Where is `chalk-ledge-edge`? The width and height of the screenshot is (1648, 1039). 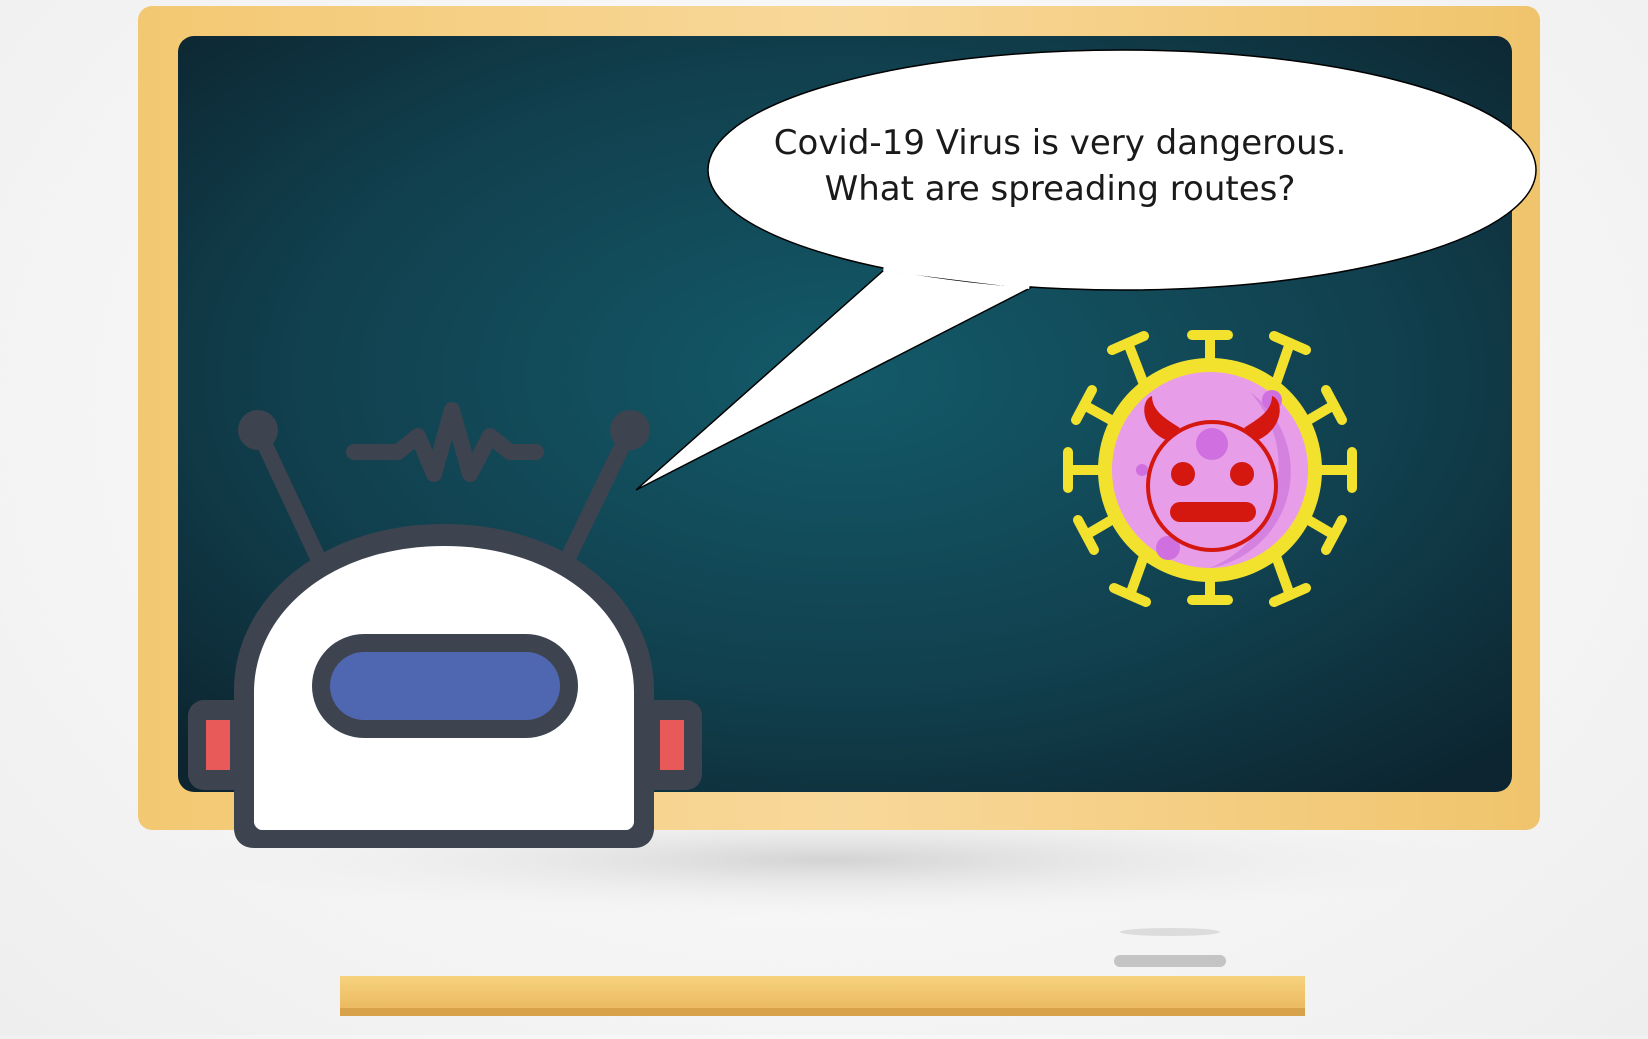 chalk-ledge-edge is located at coordinates (822, 1012).